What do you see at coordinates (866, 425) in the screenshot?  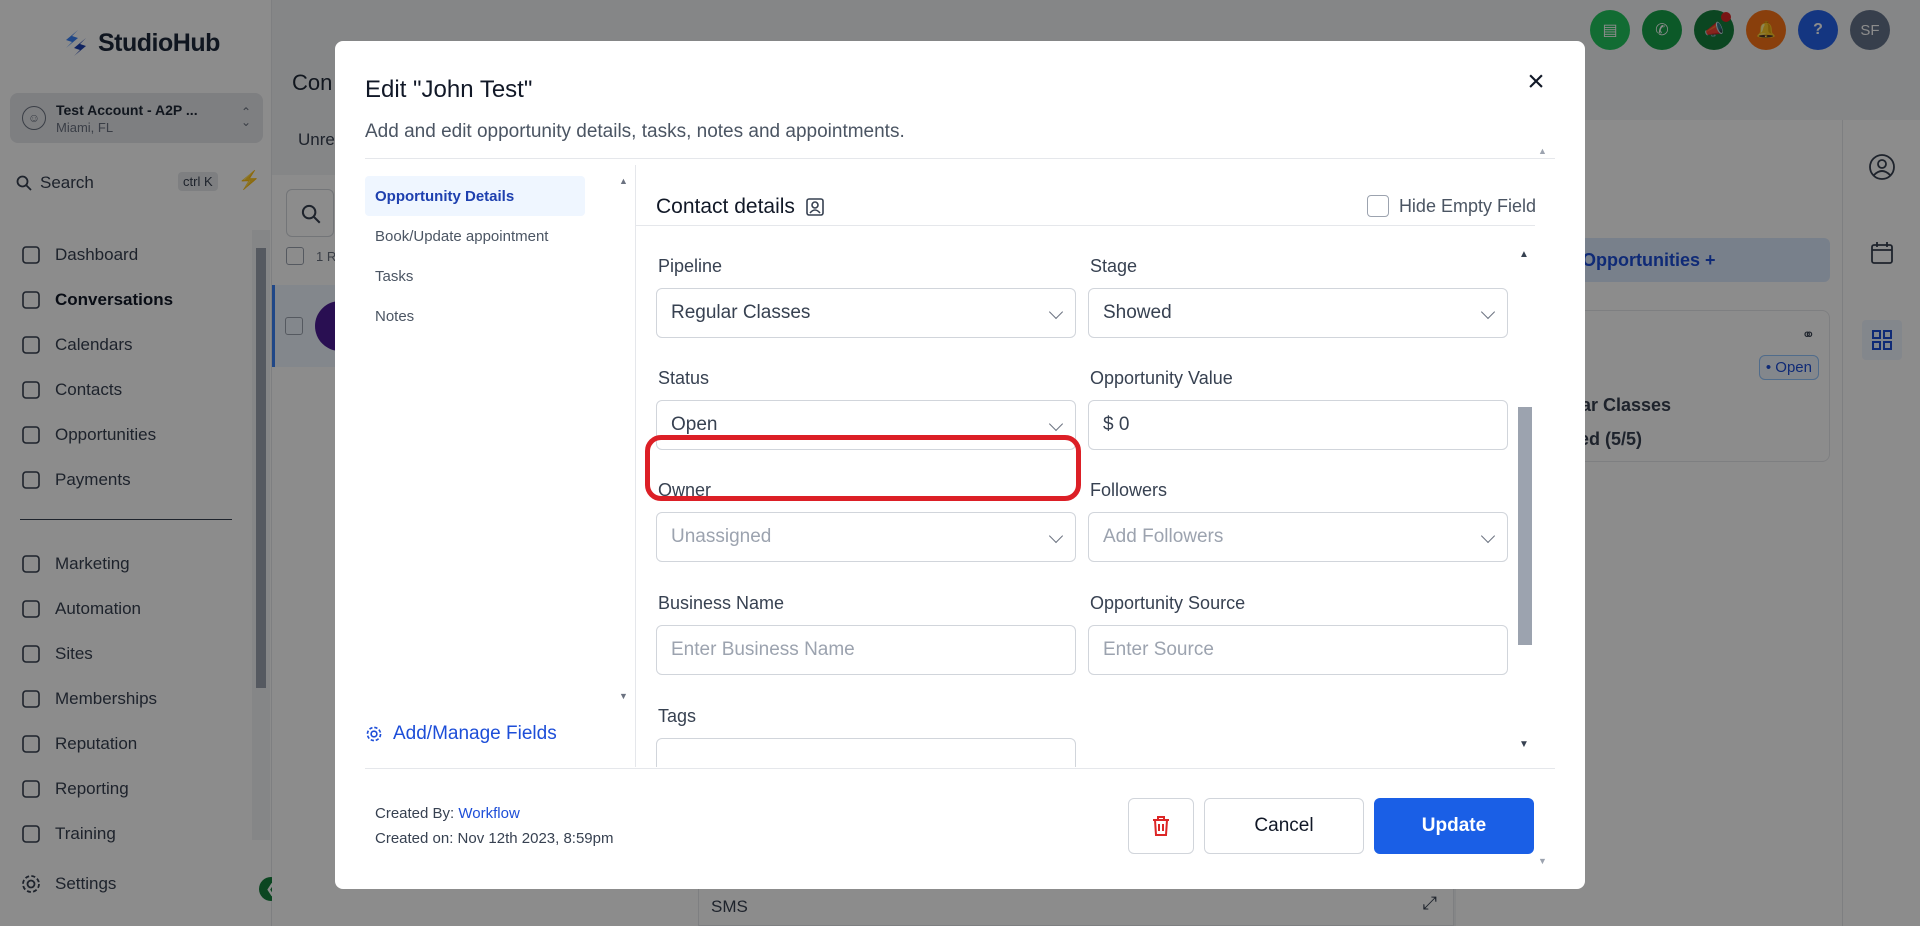 I see `status-select: Open` at bounding box center [866, 425].